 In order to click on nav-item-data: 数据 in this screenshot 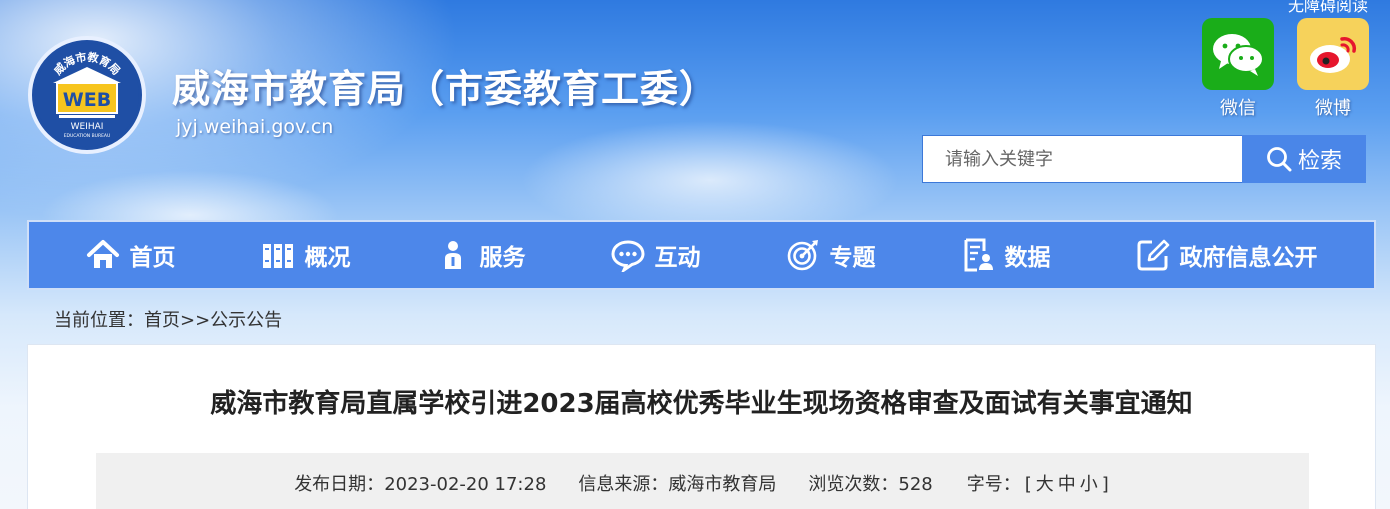, I will do `click(1006, 255)`.